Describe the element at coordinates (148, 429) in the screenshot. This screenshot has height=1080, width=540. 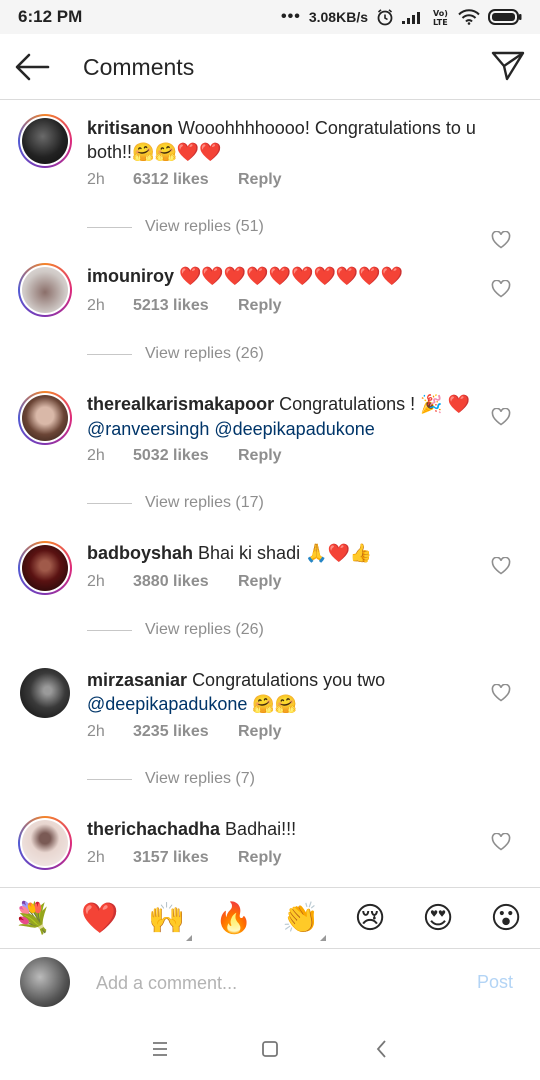
I see `mention-link: @ranveersingh` at that location.